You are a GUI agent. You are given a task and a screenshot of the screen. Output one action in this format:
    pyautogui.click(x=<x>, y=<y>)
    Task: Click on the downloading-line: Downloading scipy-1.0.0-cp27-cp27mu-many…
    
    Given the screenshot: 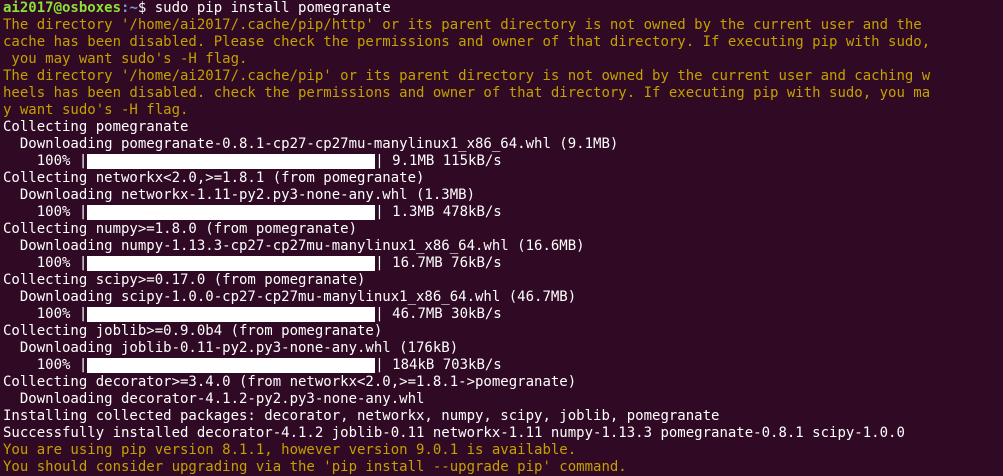 What is the action you would take?
    pyautogui.click(x=290, y=297)
    